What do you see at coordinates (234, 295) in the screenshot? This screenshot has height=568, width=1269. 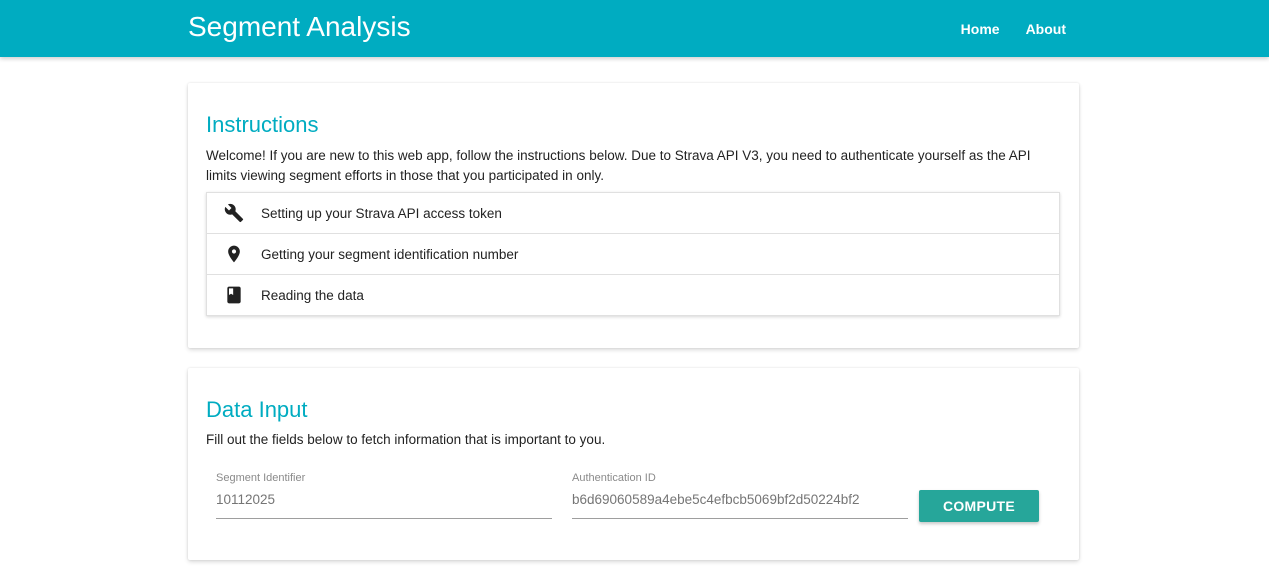 I see `book-icon` at bounding box center [234, 295].